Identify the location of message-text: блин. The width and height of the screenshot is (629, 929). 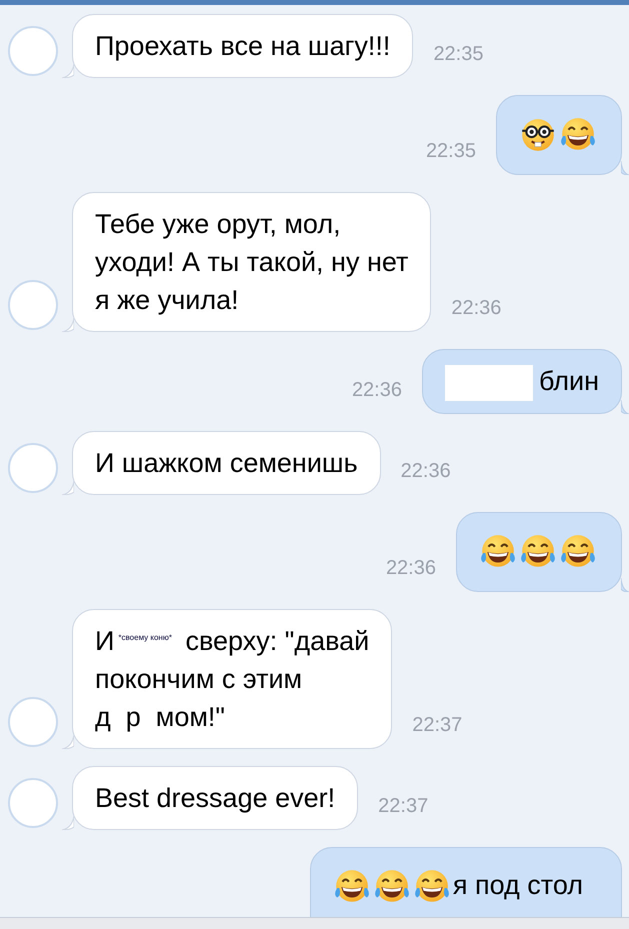
(569, 381).